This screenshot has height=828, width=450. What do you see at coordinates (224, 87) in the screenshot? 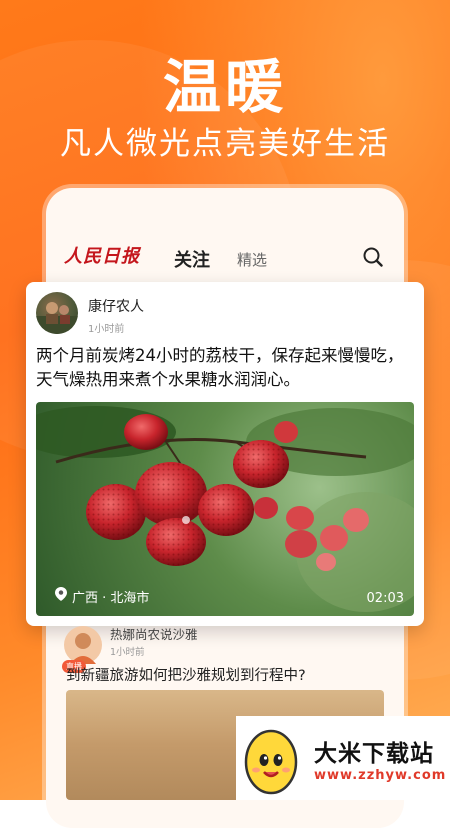
I see `hero-title: 温暖` at bounding box center [224, 87].